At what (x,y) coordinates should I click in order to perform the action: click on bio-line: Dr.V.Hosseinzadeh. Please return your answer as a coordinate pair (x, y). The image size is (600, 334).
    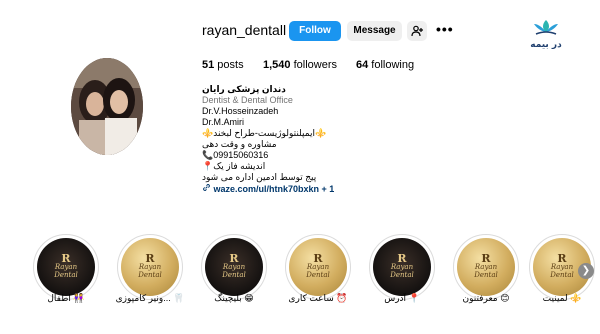
    Looking at the image, I should click on (240, 111).